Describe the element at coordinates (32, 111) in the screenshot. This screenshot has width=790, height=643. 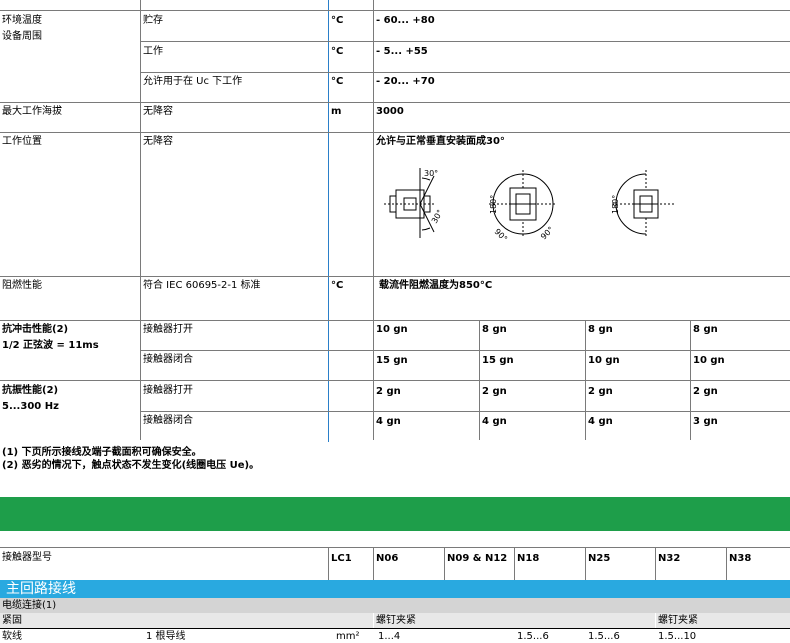
I see `altitude-label: 最大工作海拔` at that location.